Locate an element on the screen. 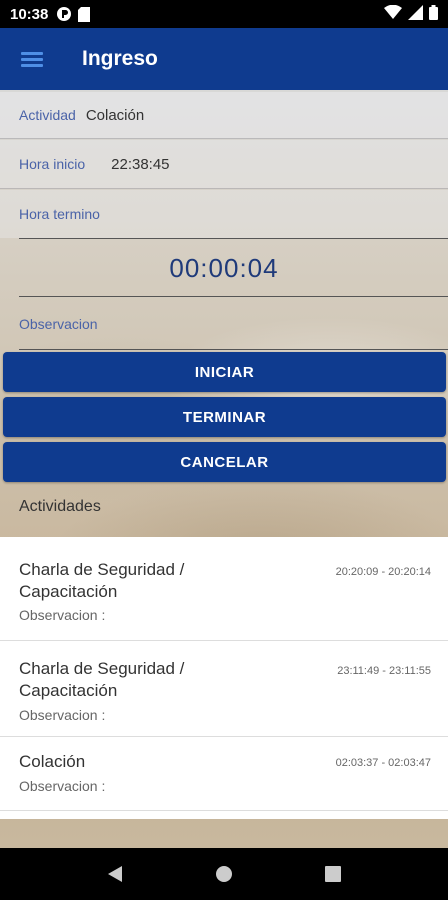 The width and height of the screenshot is (448, 900). activity-title: Colación is located at coordinates (52, 761).